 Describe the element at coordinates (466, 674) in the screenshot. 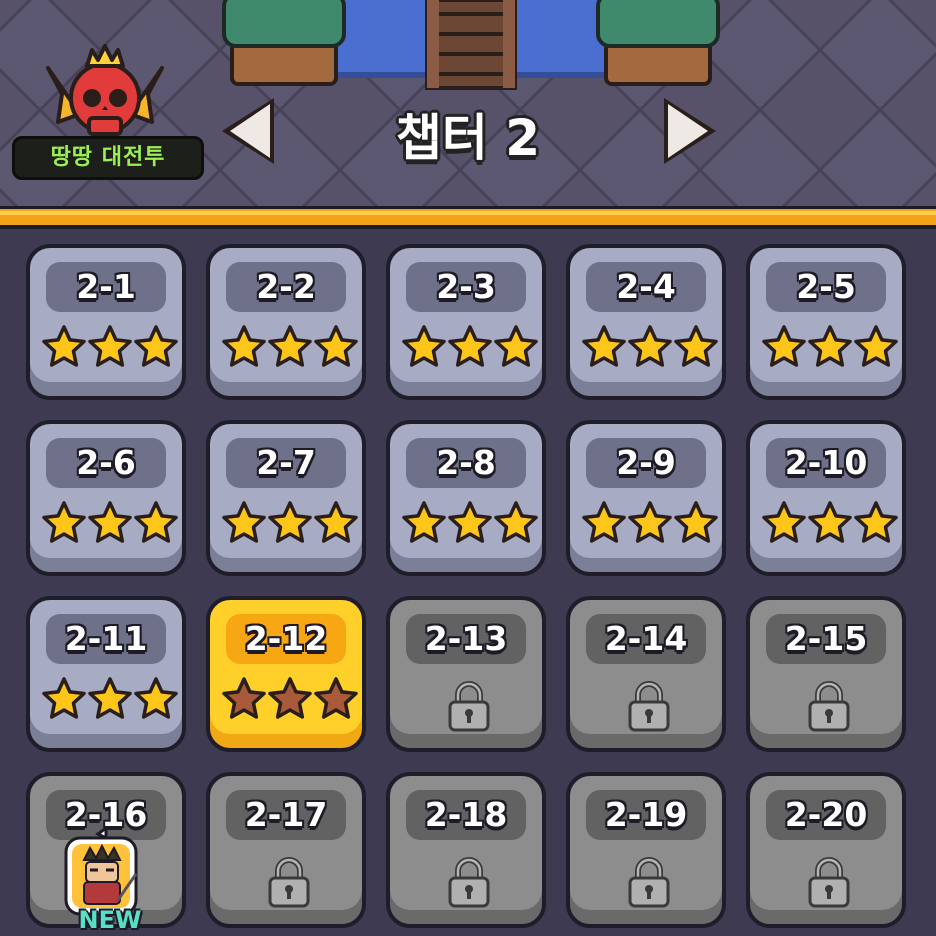

I see `stage-tile: 2-13` at that location.